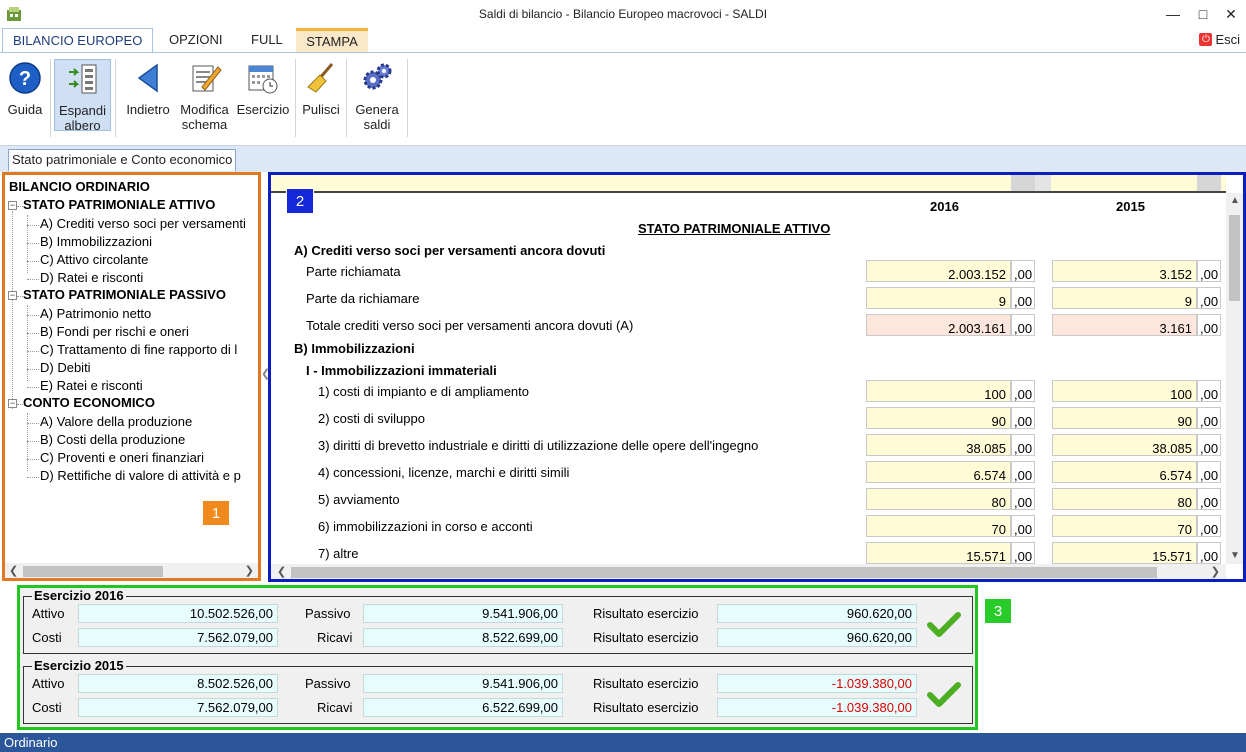 The image size is (1246, 752). I want to click on value-cell-2016: 6.574, so click(938, 472).